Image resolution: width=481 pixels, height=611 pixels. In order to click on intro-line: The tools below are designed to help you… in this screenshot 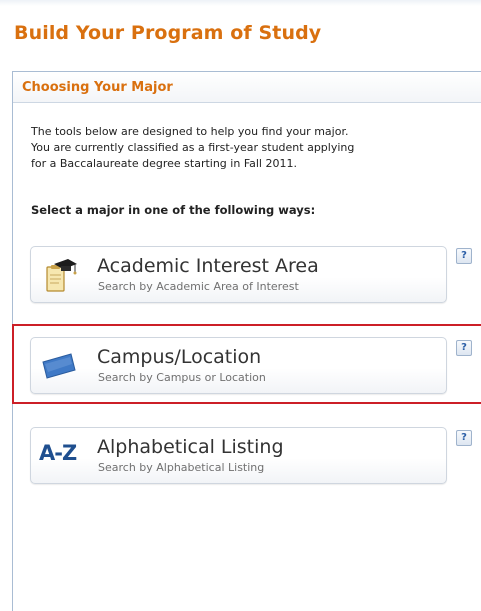, I will do `click(190, 131)`.